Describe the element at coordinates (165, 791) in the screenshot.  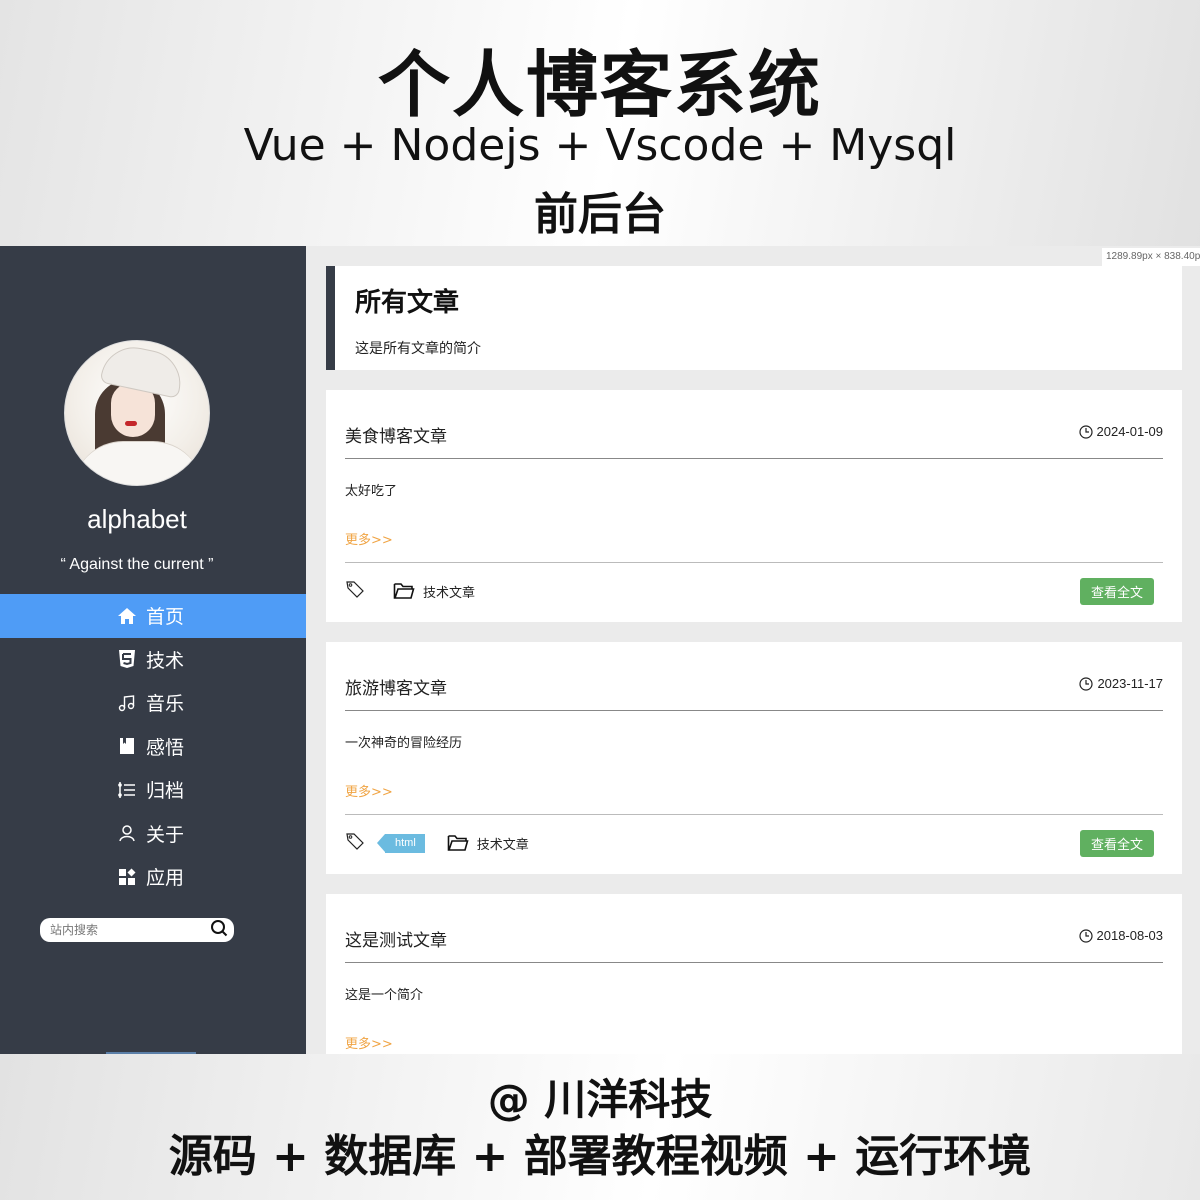
I see `sidebar-item-label: 归档` at that location.